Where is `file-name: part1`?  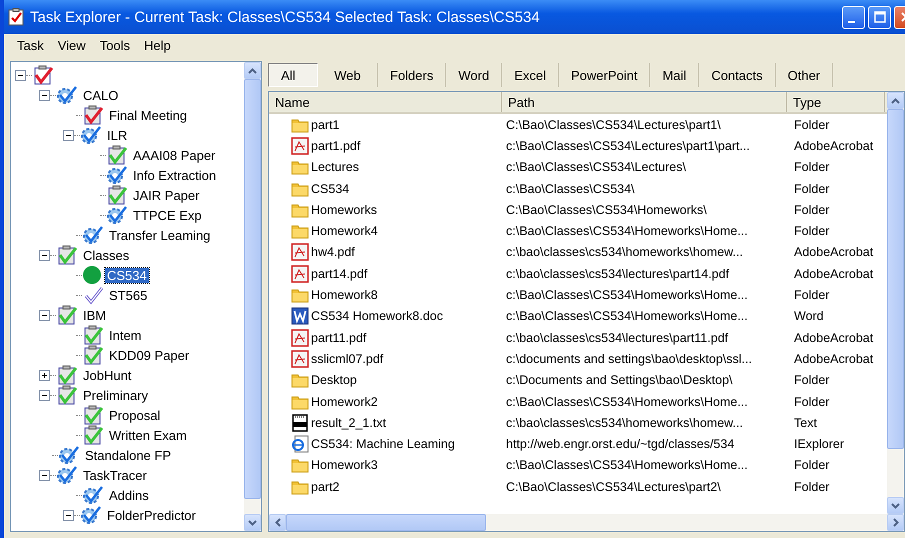
file-name: part1 is located at coordinates (325, 125).